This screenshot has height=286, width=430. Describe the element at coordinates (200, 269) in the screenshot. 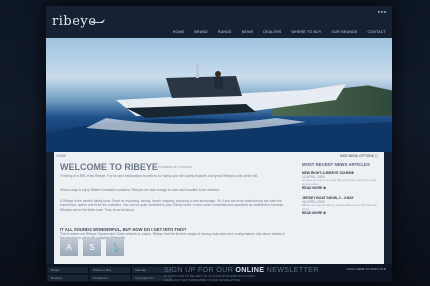

I see `newsletter-pre: SIGN UP FOR OUR` at that location.